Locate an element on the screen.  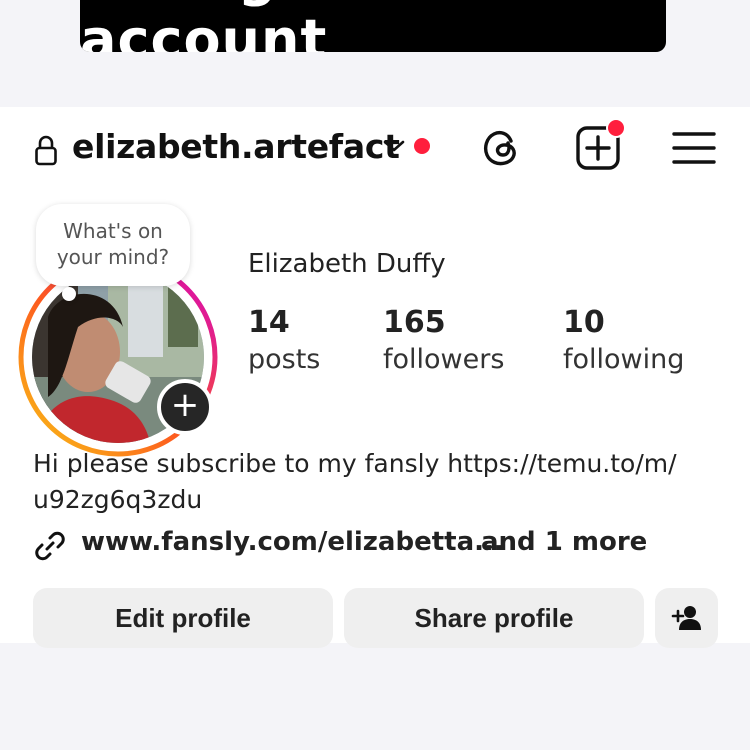
edit-profile-button: Edit profile is located at coordinates (183, 618).